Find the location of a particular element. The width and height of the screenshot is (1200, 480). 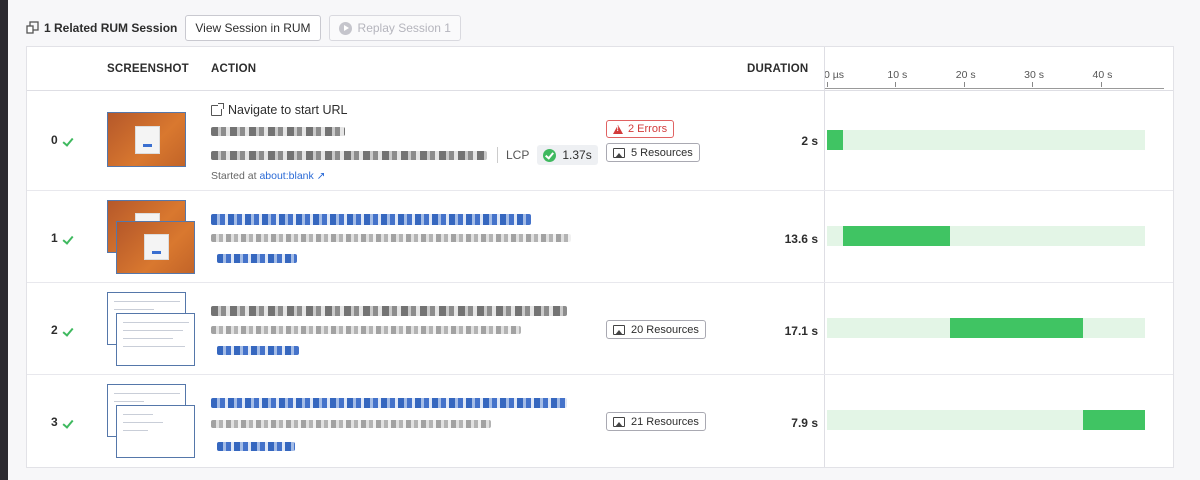

action-label: Navigate to start URL is located at coordinates (288, 110).